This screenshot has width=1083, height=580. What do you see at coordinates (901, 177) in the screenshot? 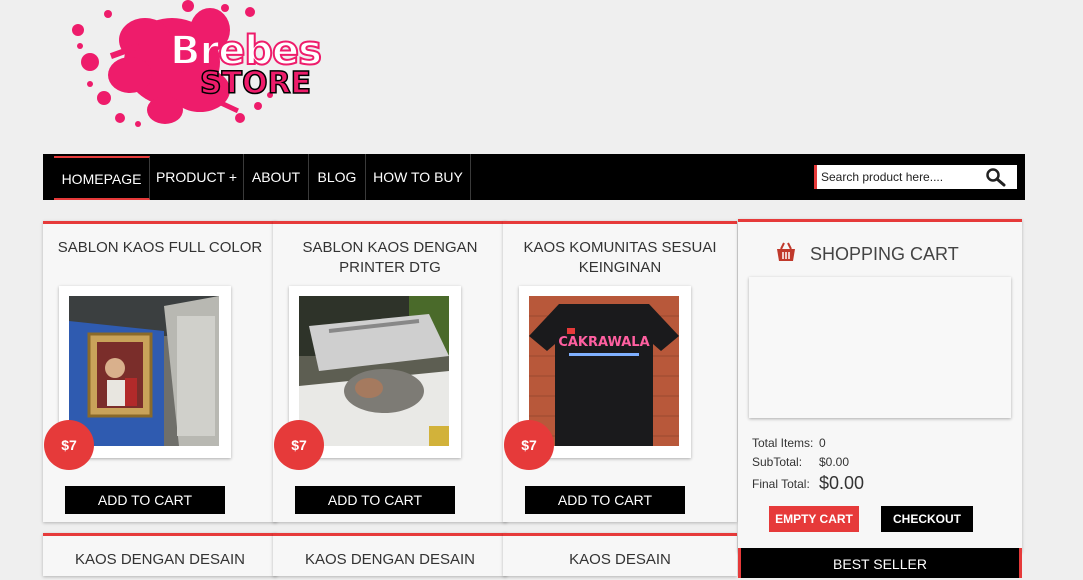
I see `search-input` at bounding box center [901, 177].